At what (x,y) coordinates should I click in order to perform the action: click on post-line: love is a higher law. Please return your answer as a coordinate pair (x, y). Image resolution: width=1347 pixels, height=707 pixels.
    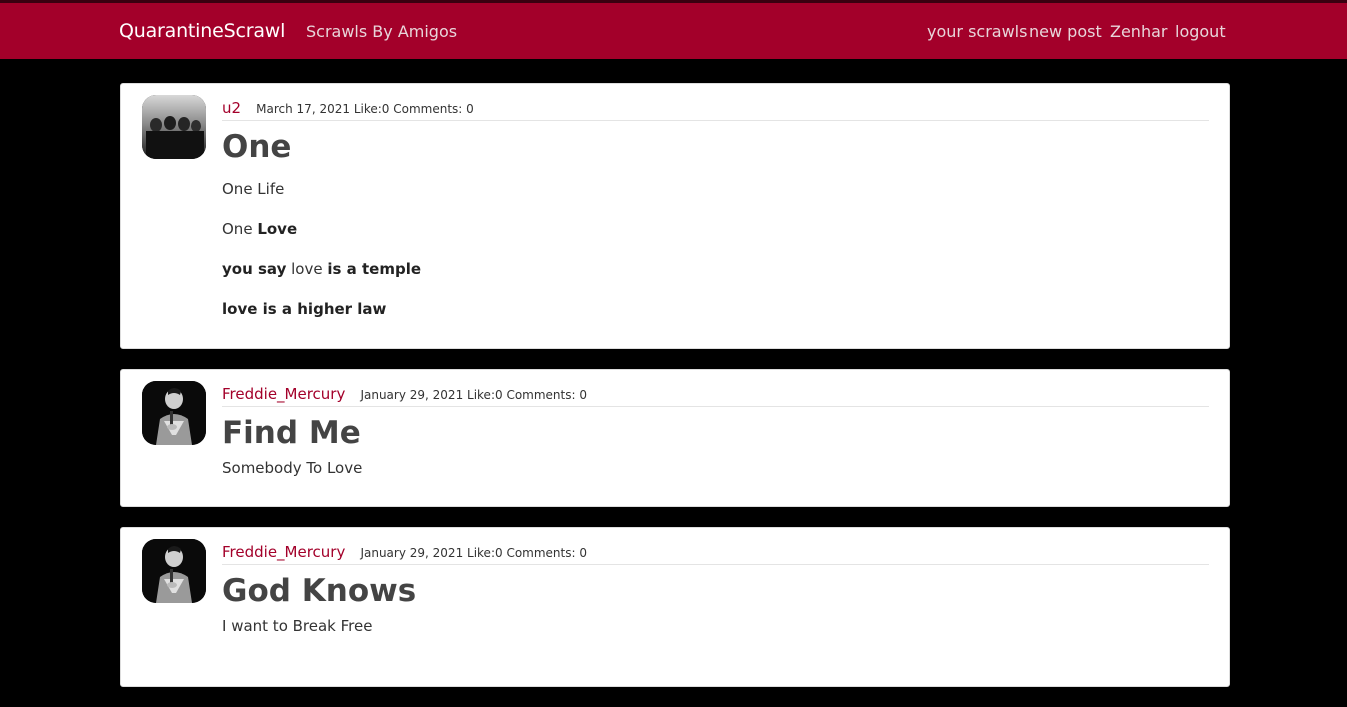
    Looking at the image, I should click on (715, 309).